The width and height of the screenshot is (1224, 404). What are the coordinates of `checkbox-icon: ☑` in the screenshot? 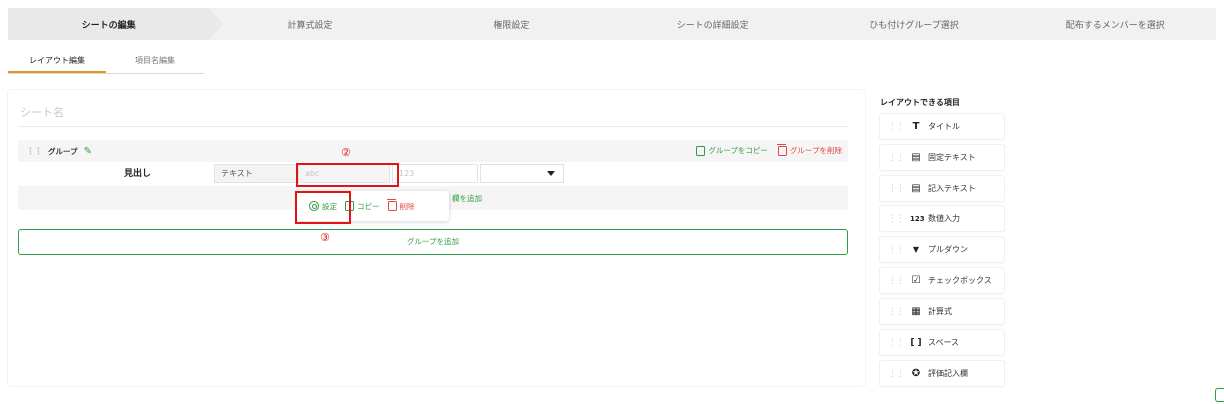 It's located at (916, 280).